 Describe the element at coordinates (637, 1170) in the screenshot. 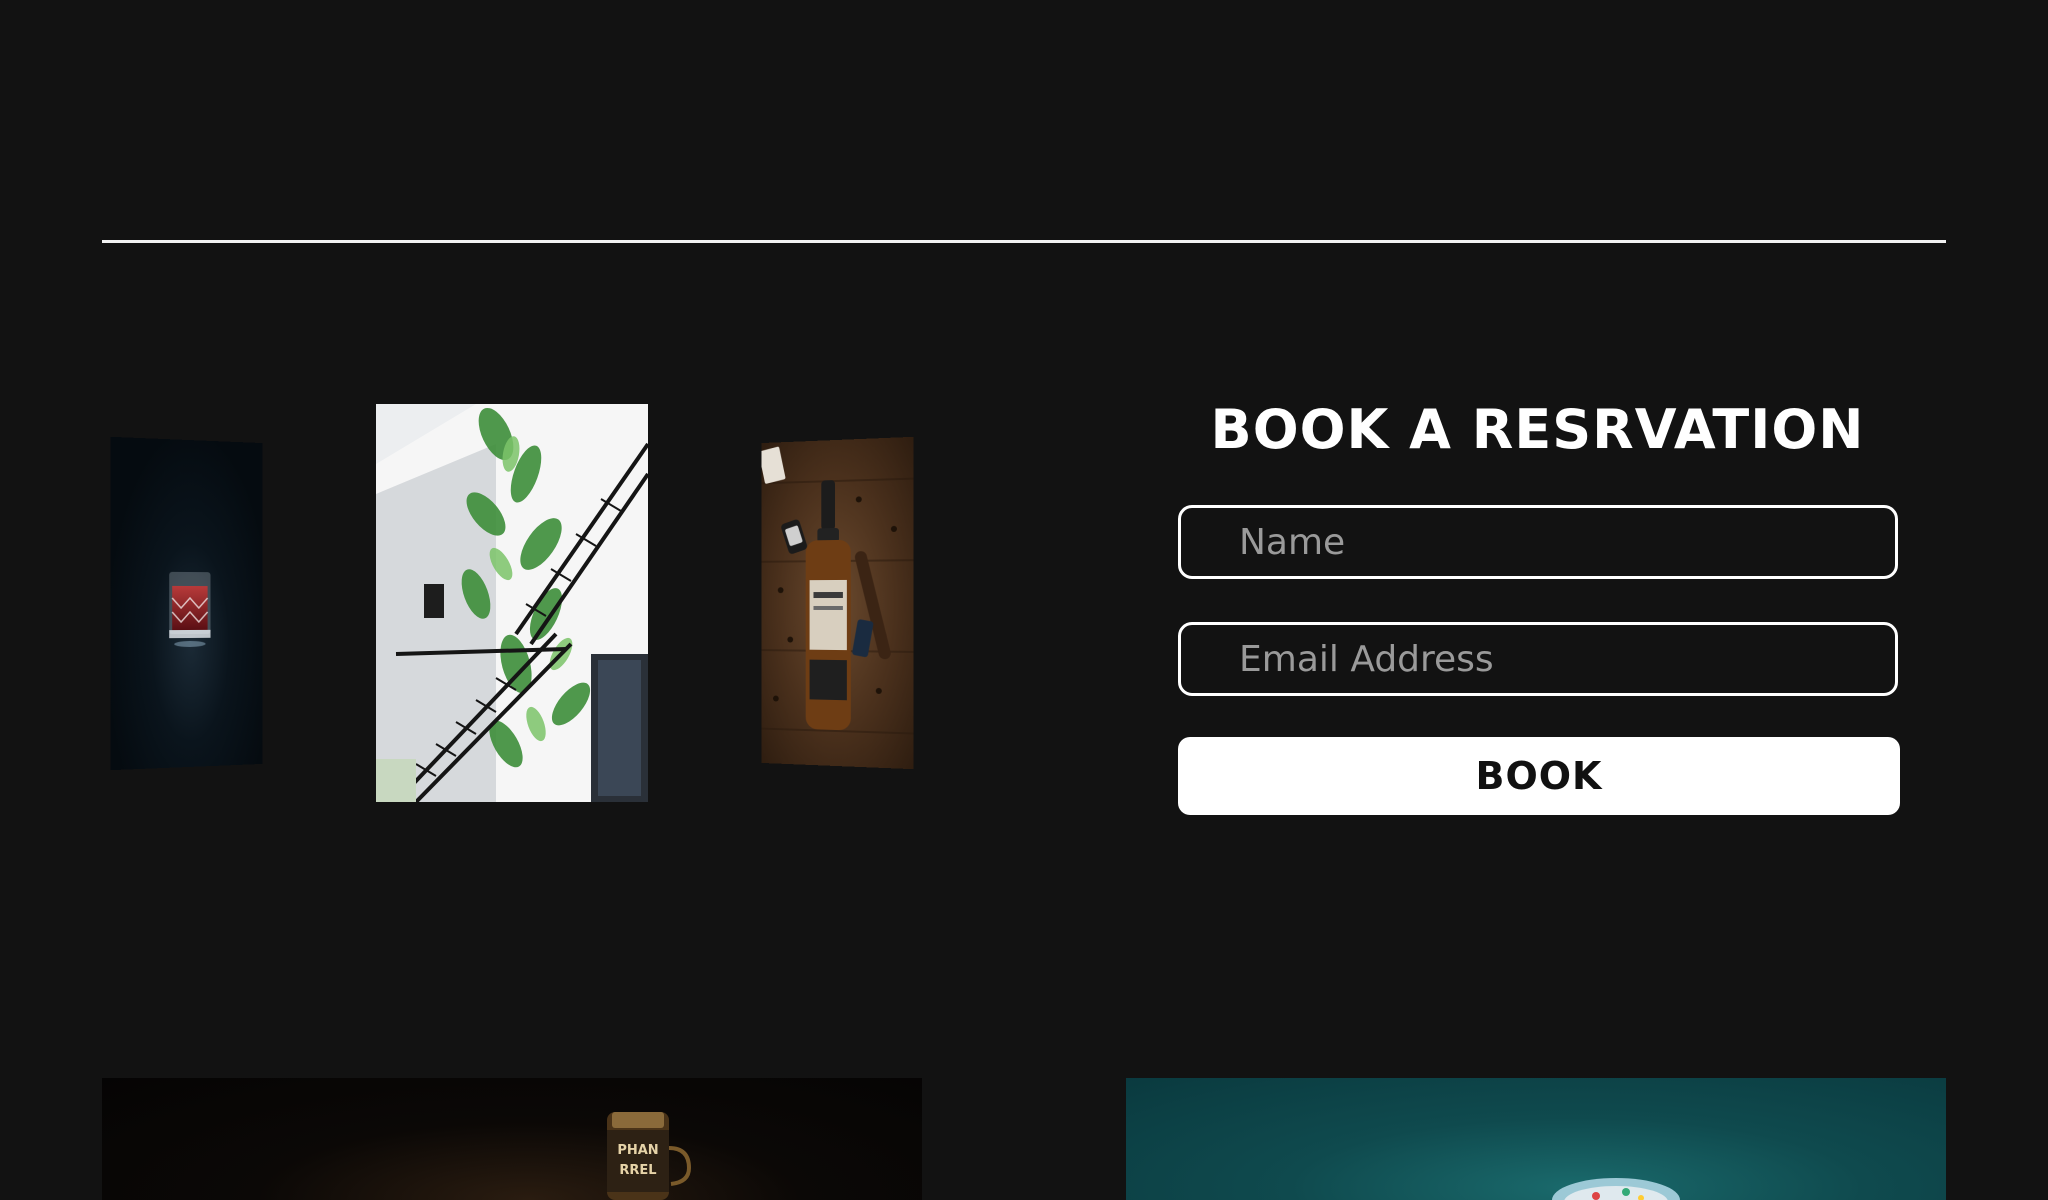

I see `bourbon-label-line2: RREL` at that location.